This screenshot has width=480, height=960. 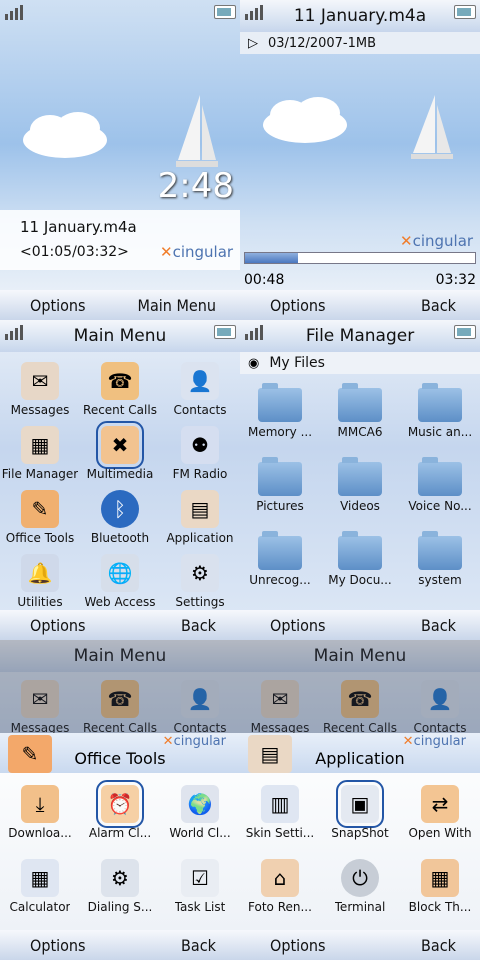 What do you see at coordinates (120, 509) in the screenshot?
I see `bluetooth-icon: ᛒ` at bounding box center [120, 509].